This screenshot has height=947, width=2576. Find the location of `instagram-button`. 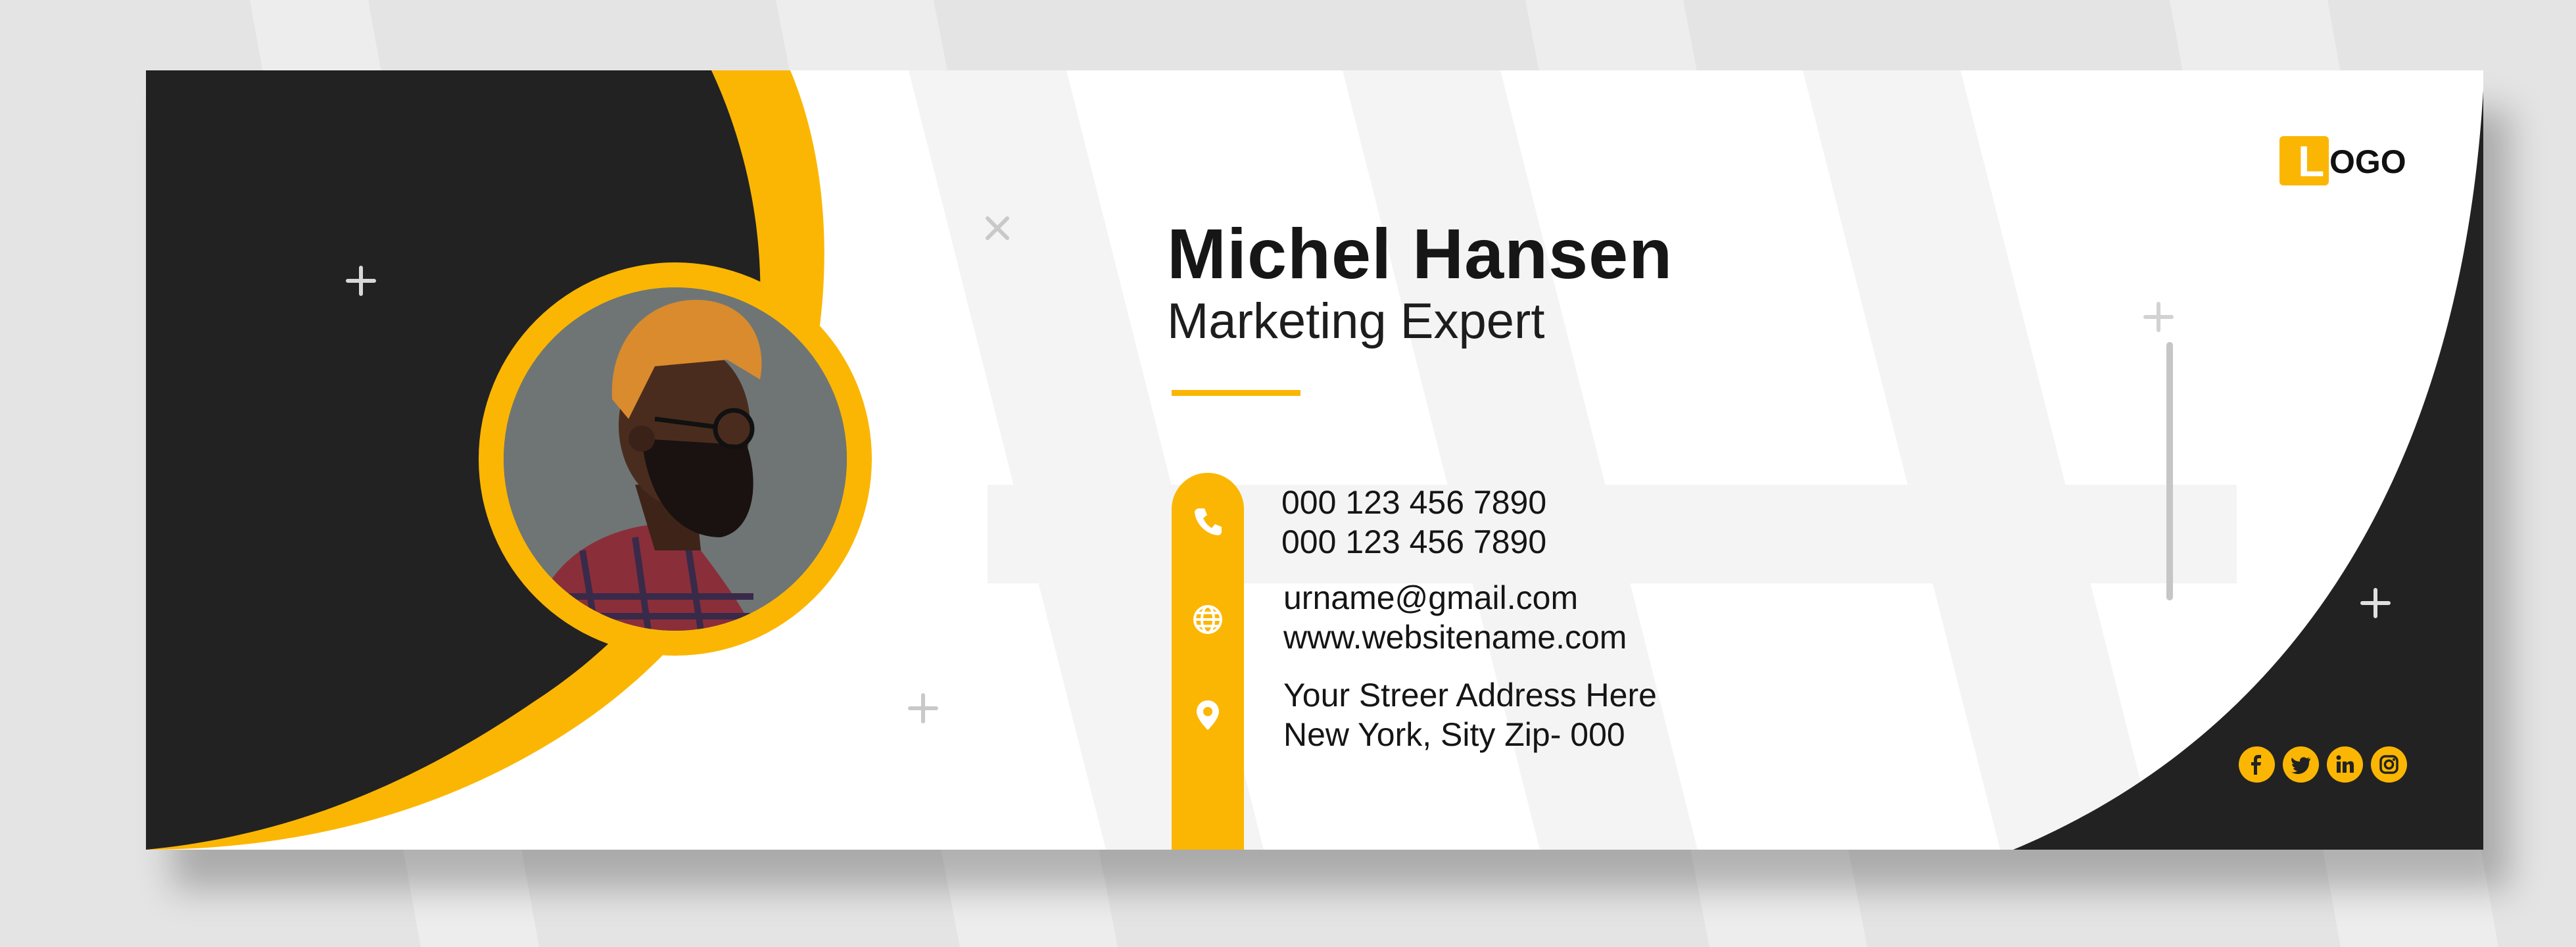

instagram-button is located at coordinates (2389, 764).